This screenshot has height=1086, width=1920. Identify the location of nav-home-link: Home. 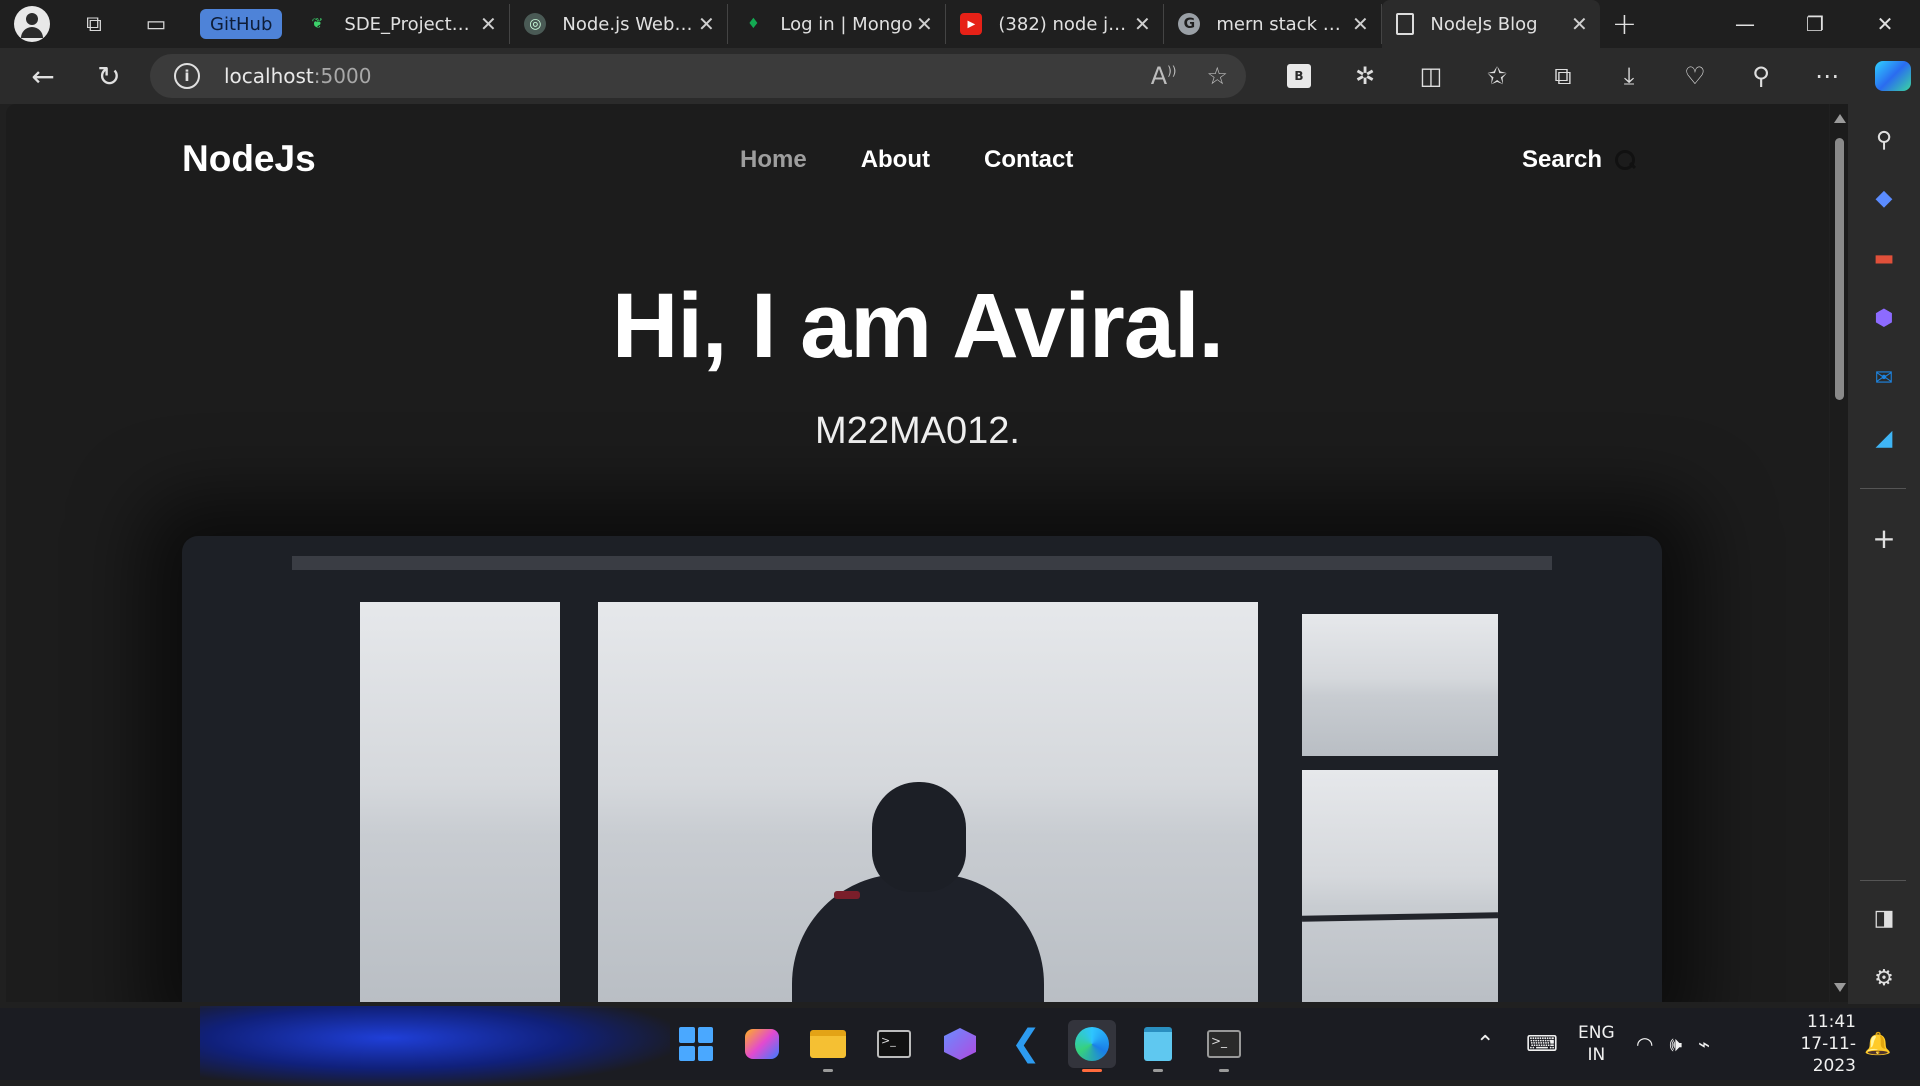
(773, 160).